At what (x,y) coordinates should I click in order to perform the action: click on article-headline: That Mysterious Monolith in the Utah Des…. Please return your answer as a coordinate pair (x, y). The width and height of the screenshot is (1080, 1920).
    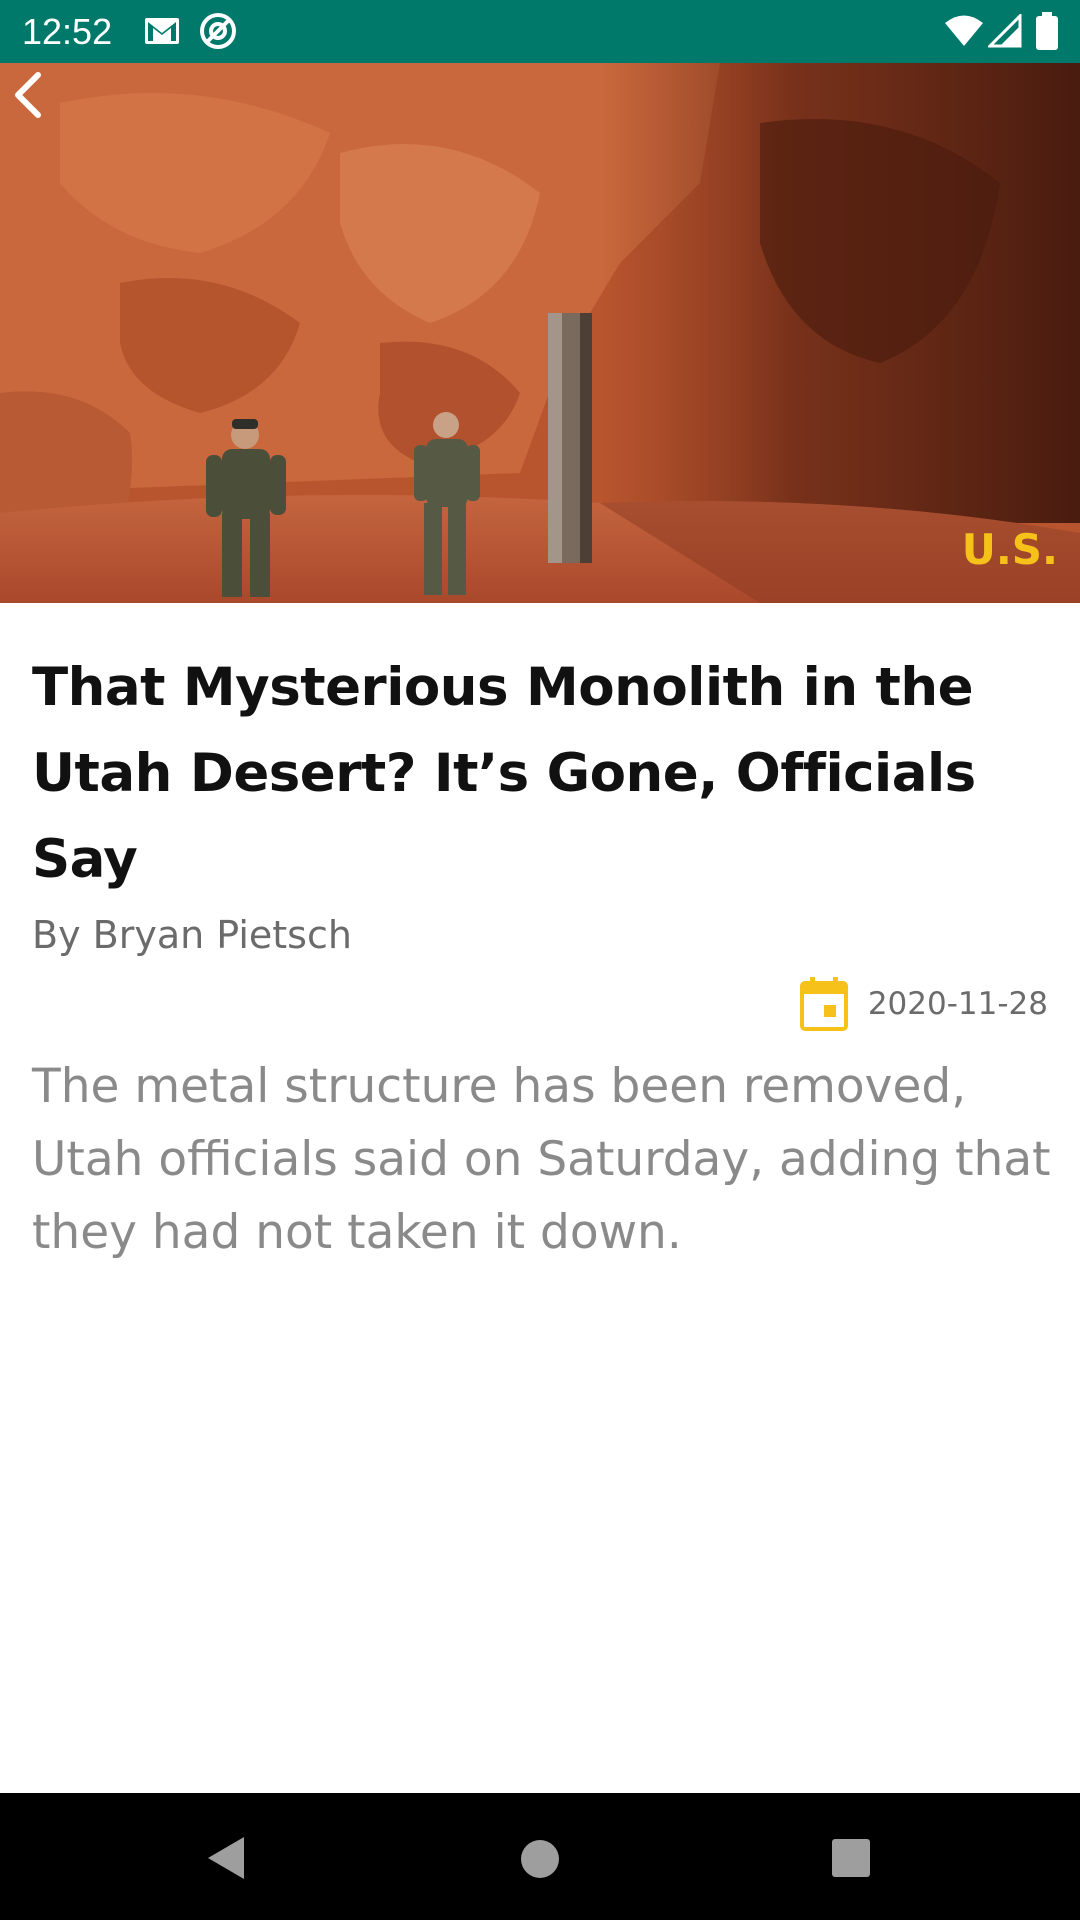
    Looking at the image, I should click on (504, 773).